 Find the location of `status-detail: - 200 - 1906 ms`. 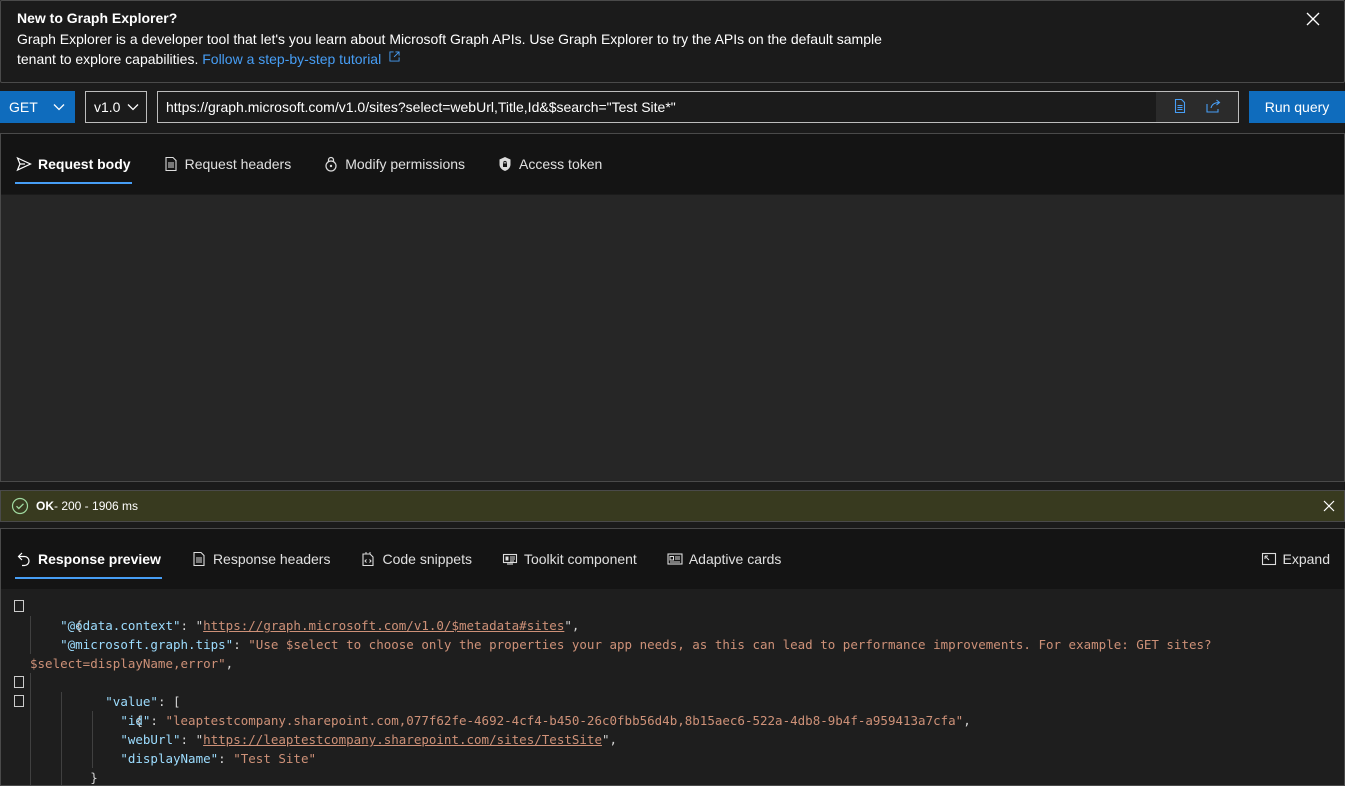

status-detail: - 200 - 1906 ms is located at coordinates (96, 506).